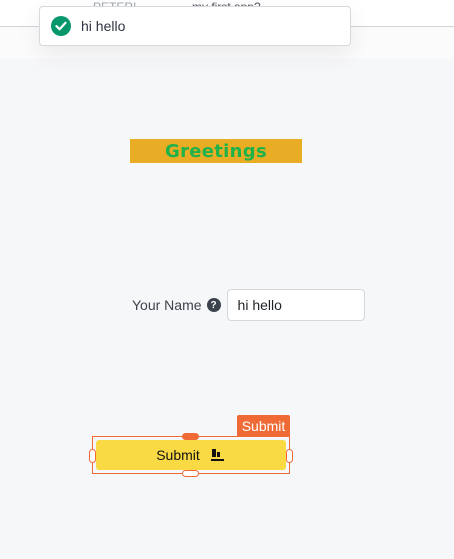  I want to click on widget-name-tag: Submit, so click(263, 425).